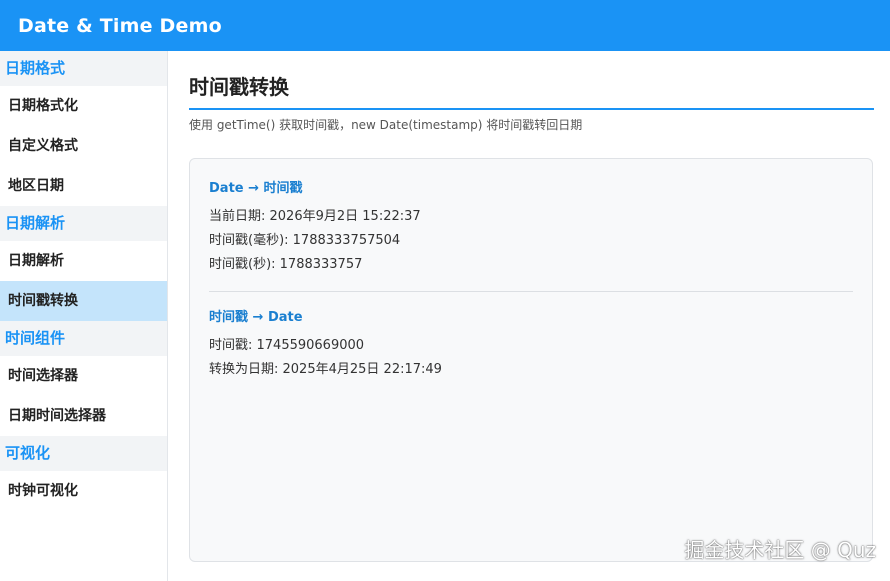 The height and width of the screenshot is (581, 890). What do you see at coordinates (83, 68) in the screenshot?
I see `sidebar-group-date-format: 日期格式` at bounding box center [83, 68].